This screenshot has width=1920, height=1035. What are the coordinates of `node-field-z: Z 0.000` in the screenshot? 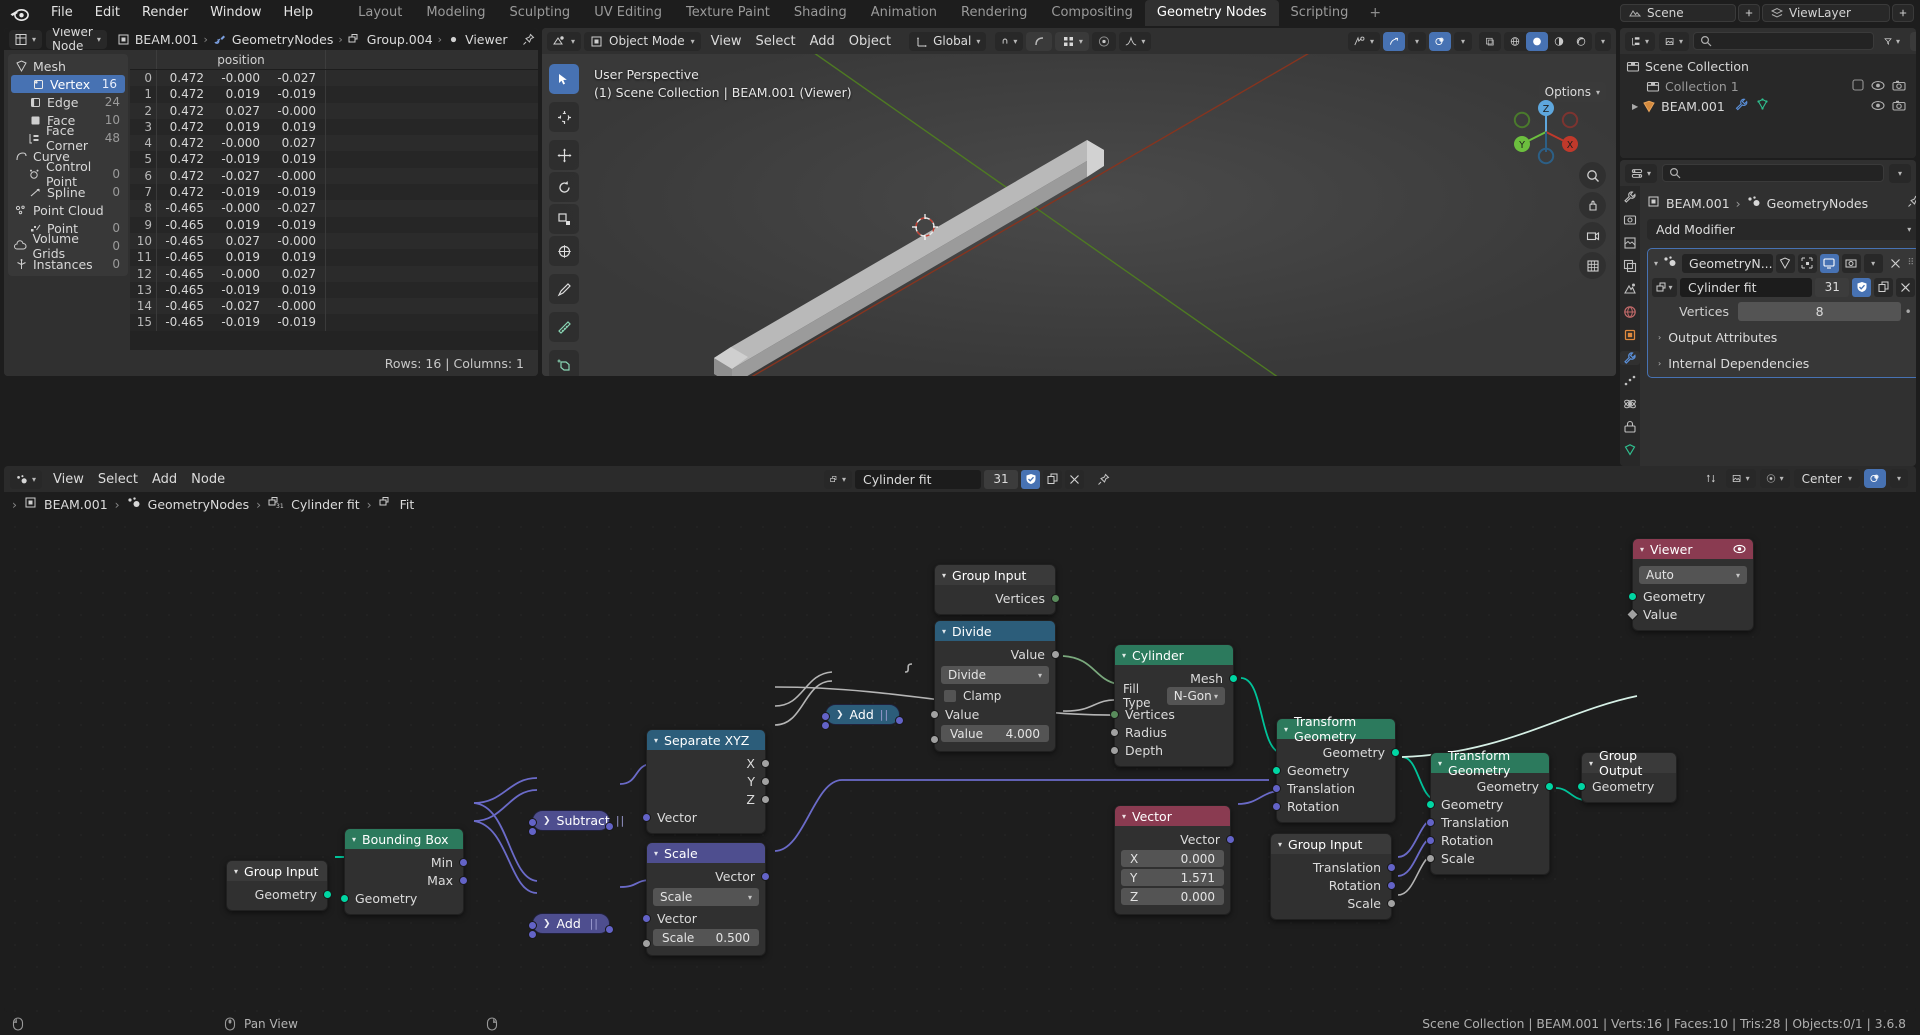 It's located at (1172, 896).